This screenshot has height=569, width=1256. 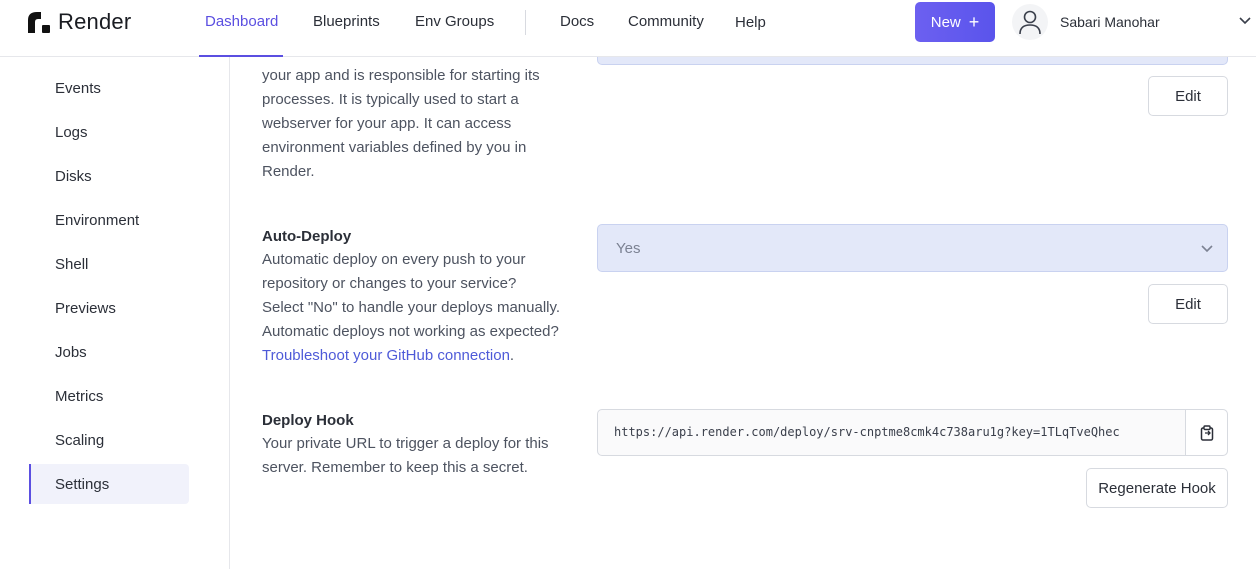 What do you see at coordinates (1030, 22) in the screenshot?
I see `user-icon` at bounding box center [1030, 22].